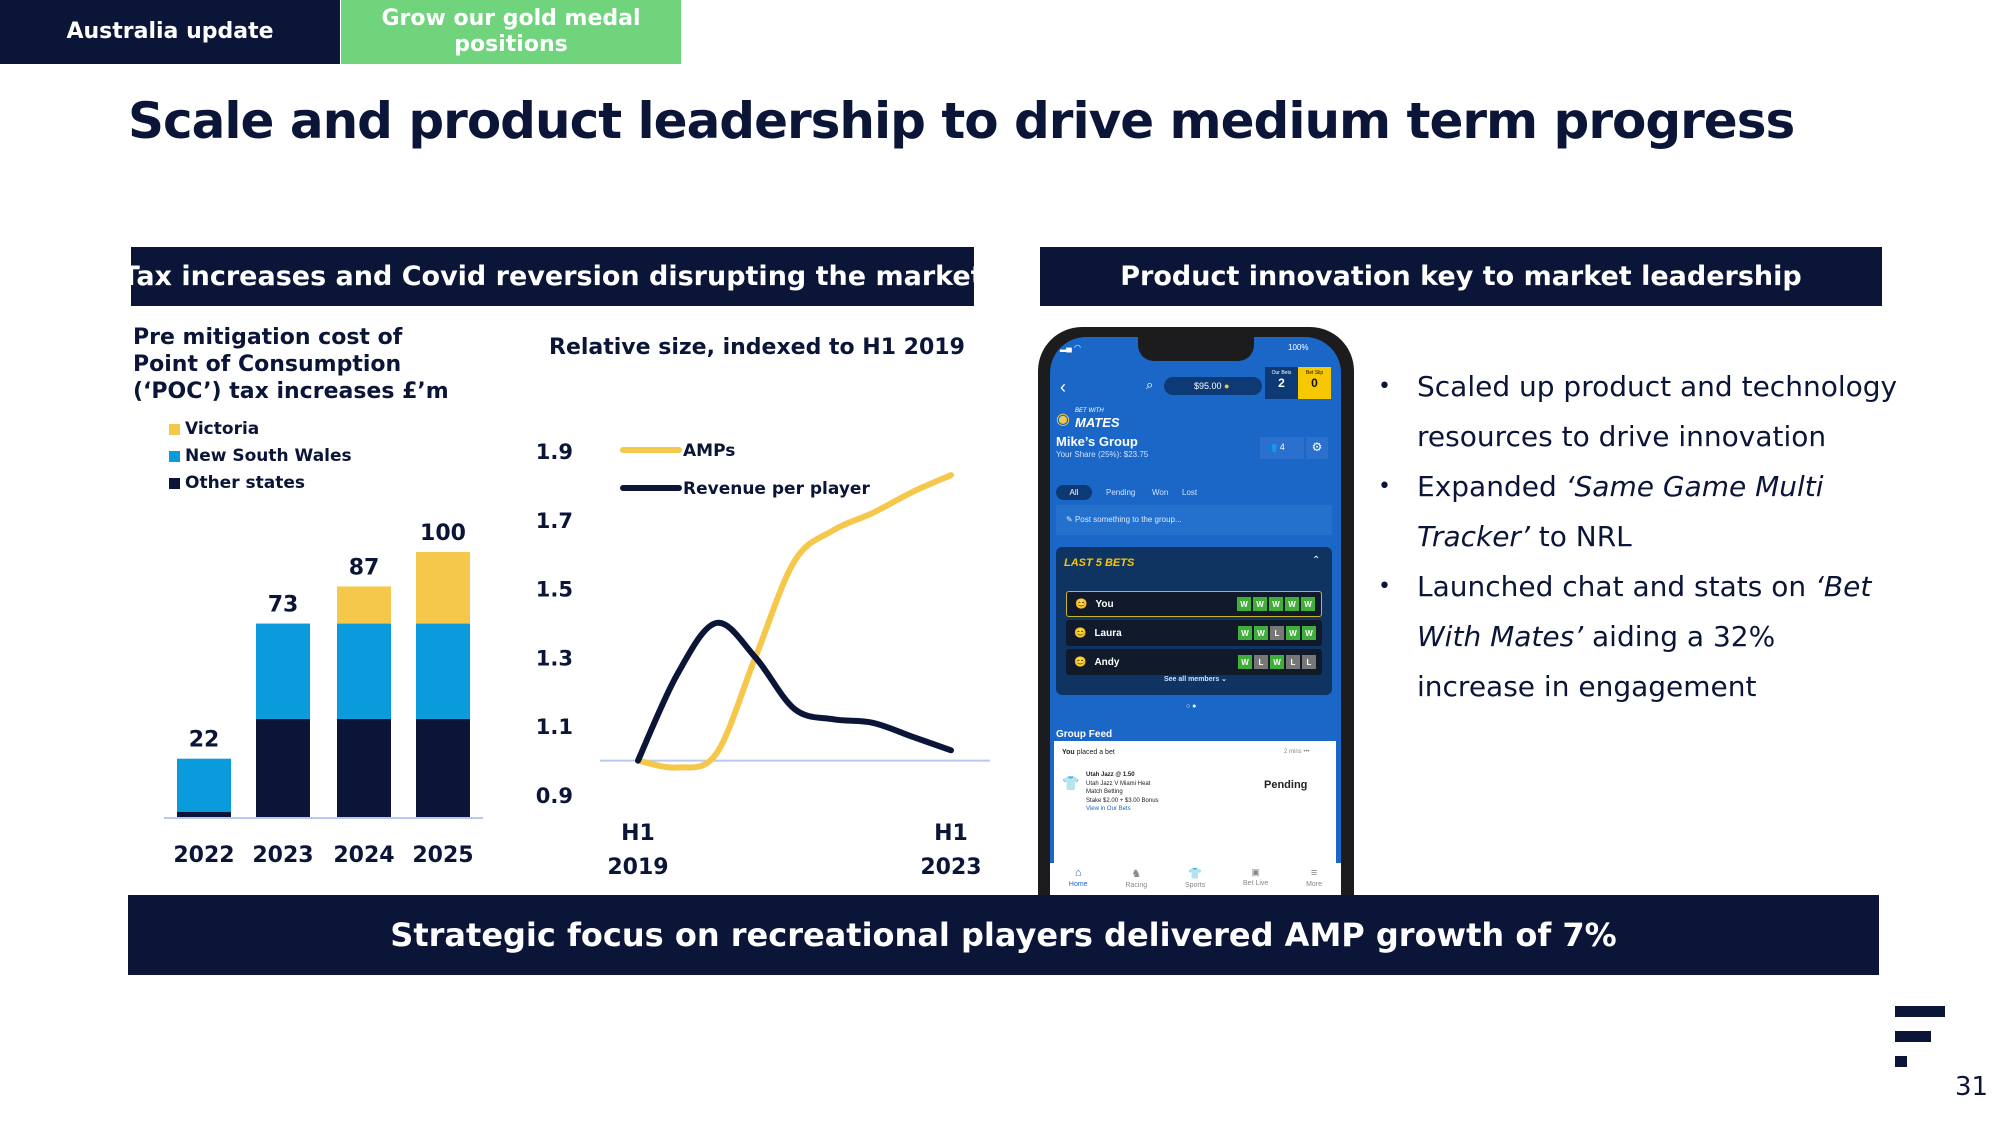  What do you see at coordinates (1097, 441) in the screenshot?
I see `group-name: Mike’s Group` at bounding box center [1097, 441].